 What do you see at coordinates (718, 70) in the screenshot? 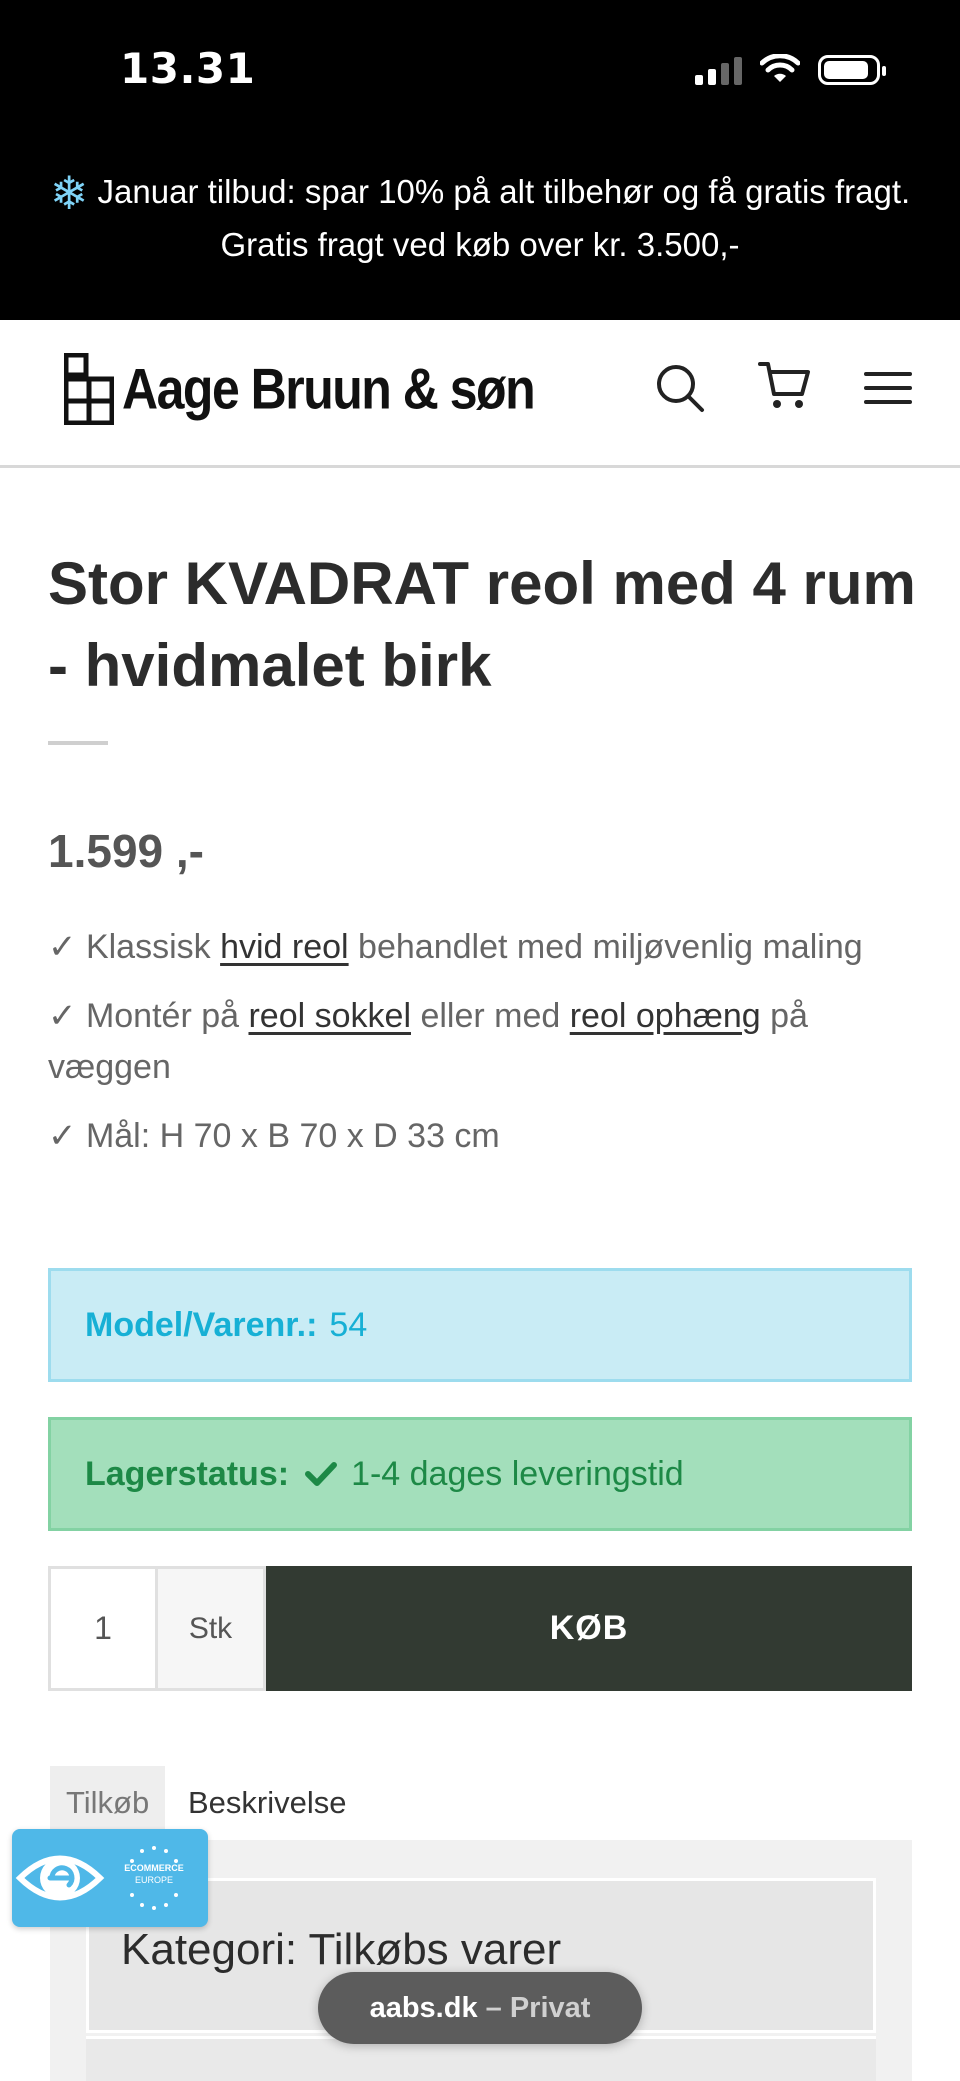
I see `cellular-signal-icon` at bounding box center [718, 70].